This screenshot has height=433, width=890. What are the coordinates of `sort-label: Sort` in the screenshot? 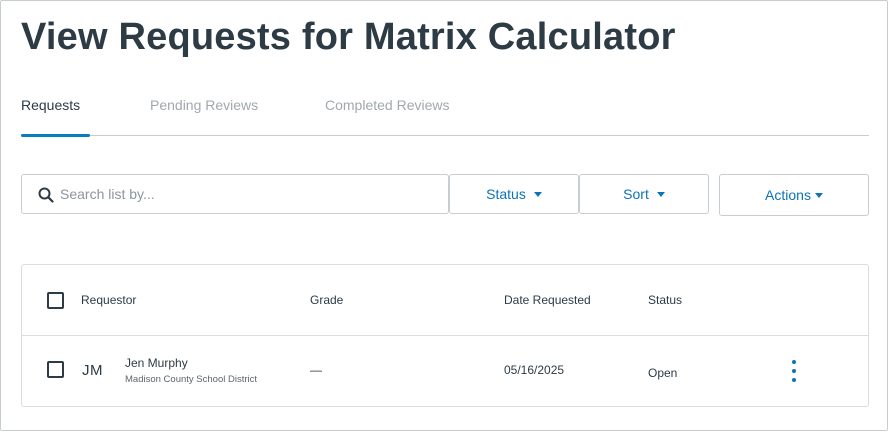 It's located at (636, 194).